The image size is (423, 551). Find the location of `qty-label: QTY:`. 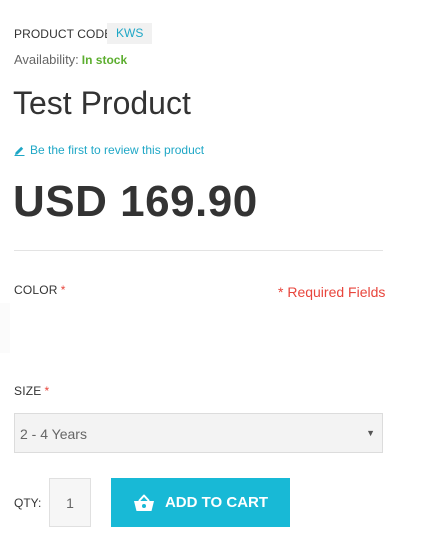

qty-label: QTY: is located at coordinates (28, 503).